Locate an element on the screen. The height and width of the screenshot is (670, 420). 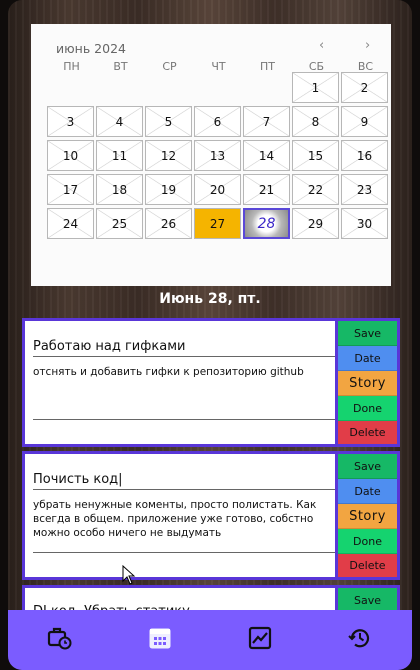
calendar-day-number: 20 is located at coordinates (217, 189).